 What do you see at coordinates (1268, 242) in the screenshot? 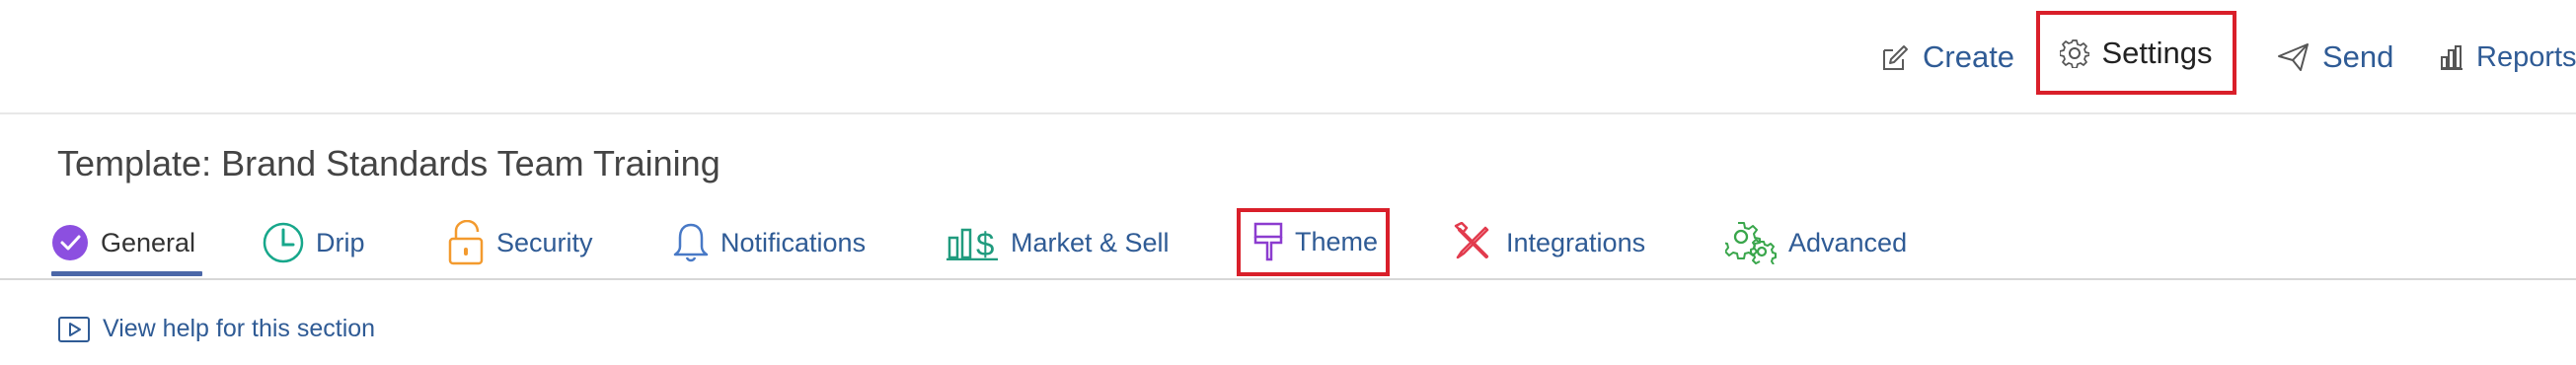
I see `paintbrush-icon` at bounding box center [1268, 242].